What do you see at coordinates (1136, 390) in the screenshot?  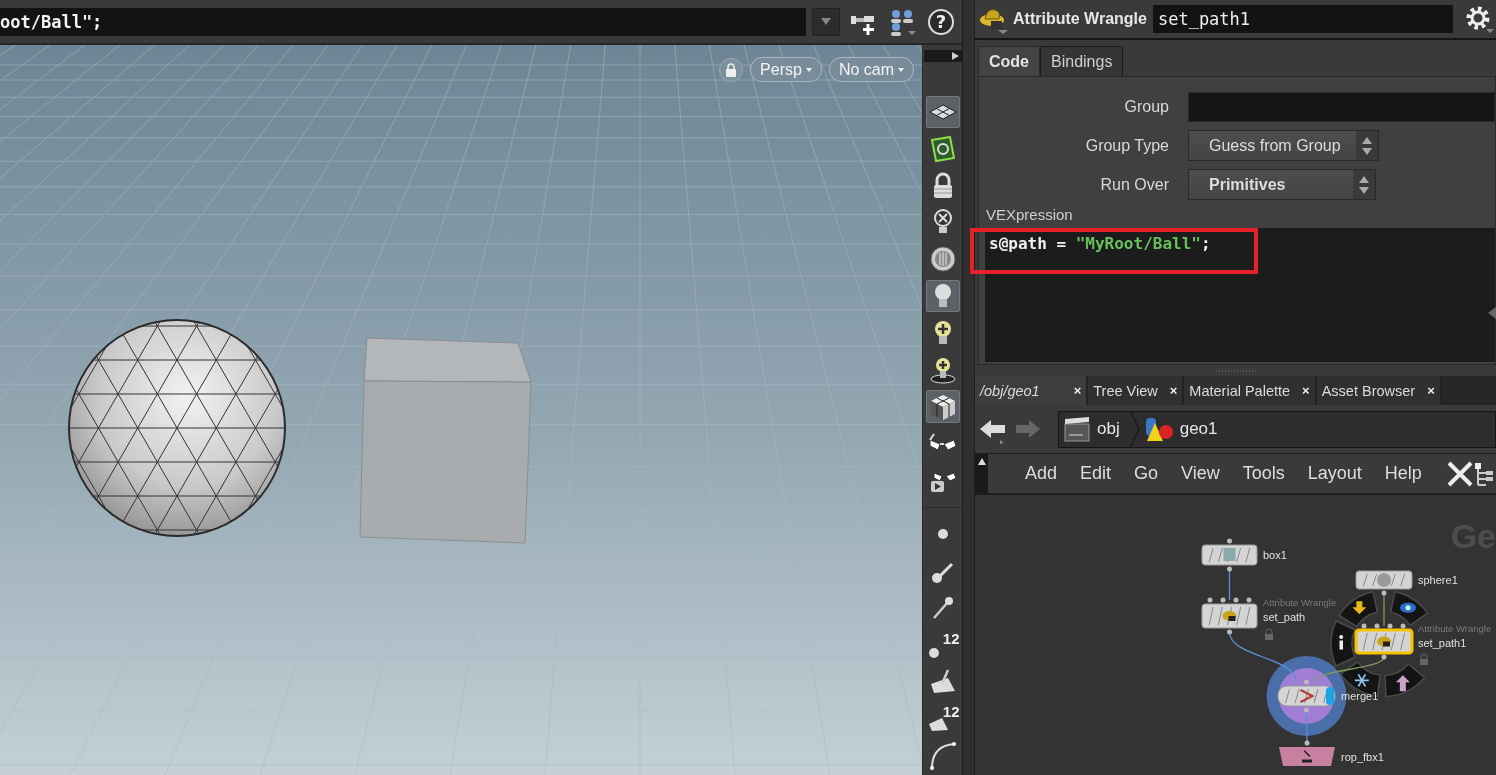 I see `pane-tab: Tree View ×` at bounding box center [1136, 390].